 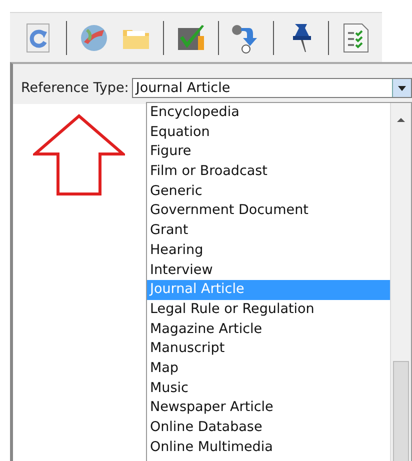 What do you see at coordinates (268, 270) in the screenshot?
I see `list-item: Interview` at bounding box center [268, 270].